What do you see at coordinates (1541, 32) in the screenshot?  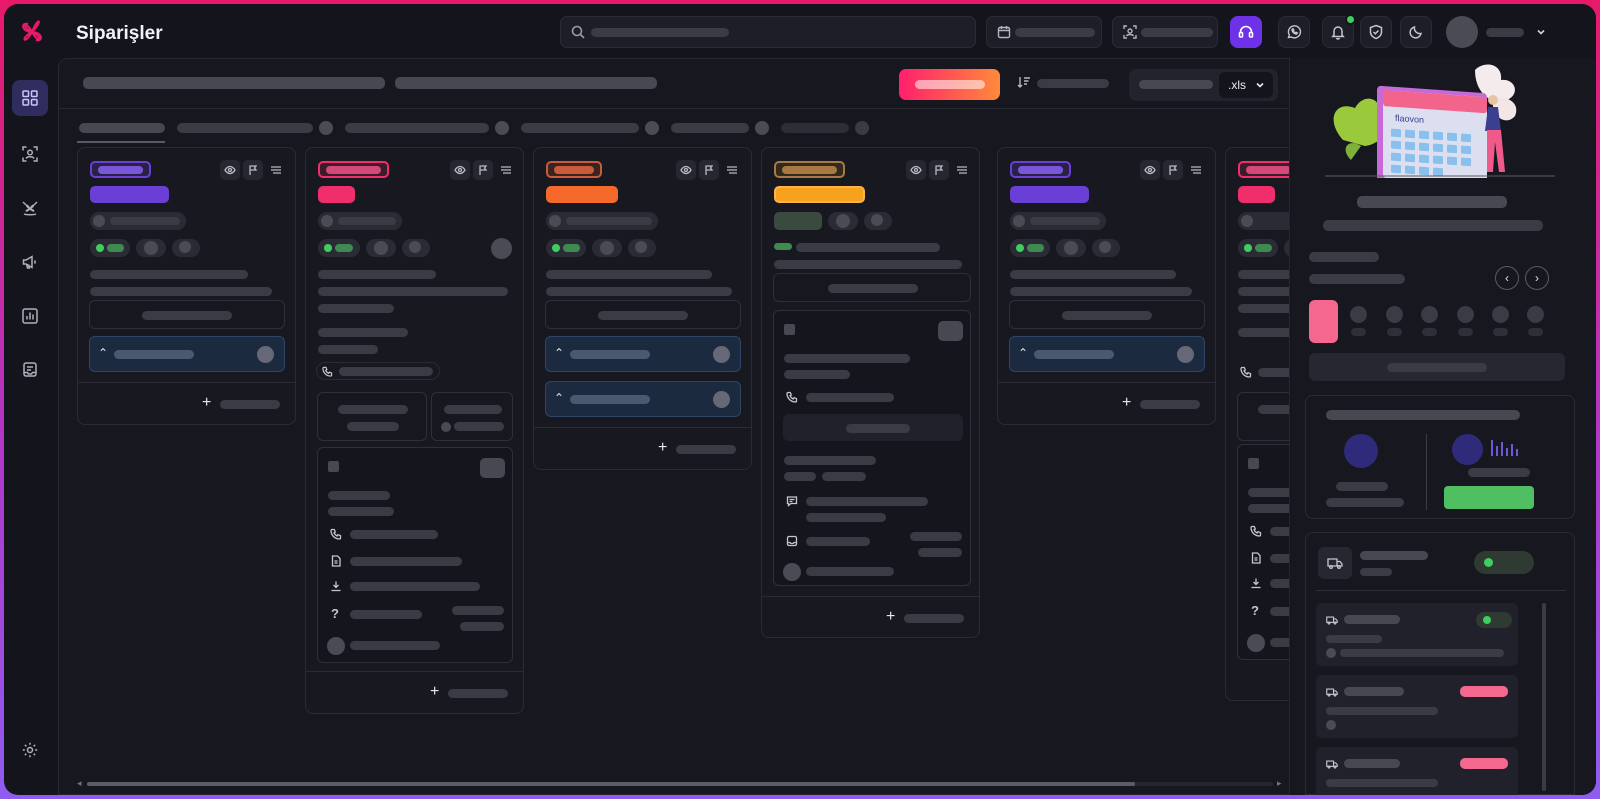 I see `chevron-down-icon` at bounding box center [1541, 32].